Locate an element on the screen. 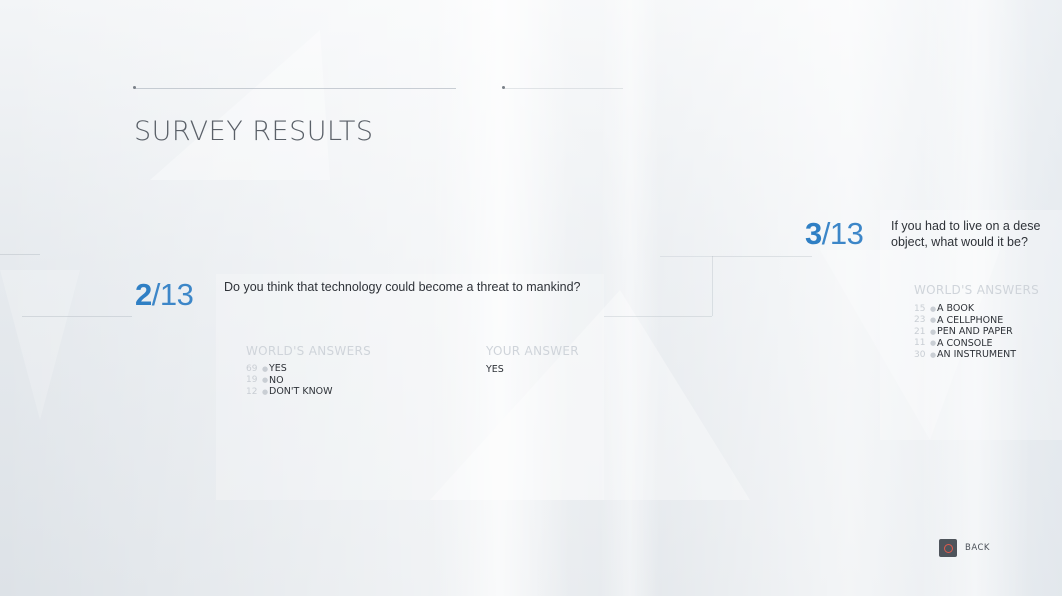  answer-percent: 11 is located at coordinates (920, 343).